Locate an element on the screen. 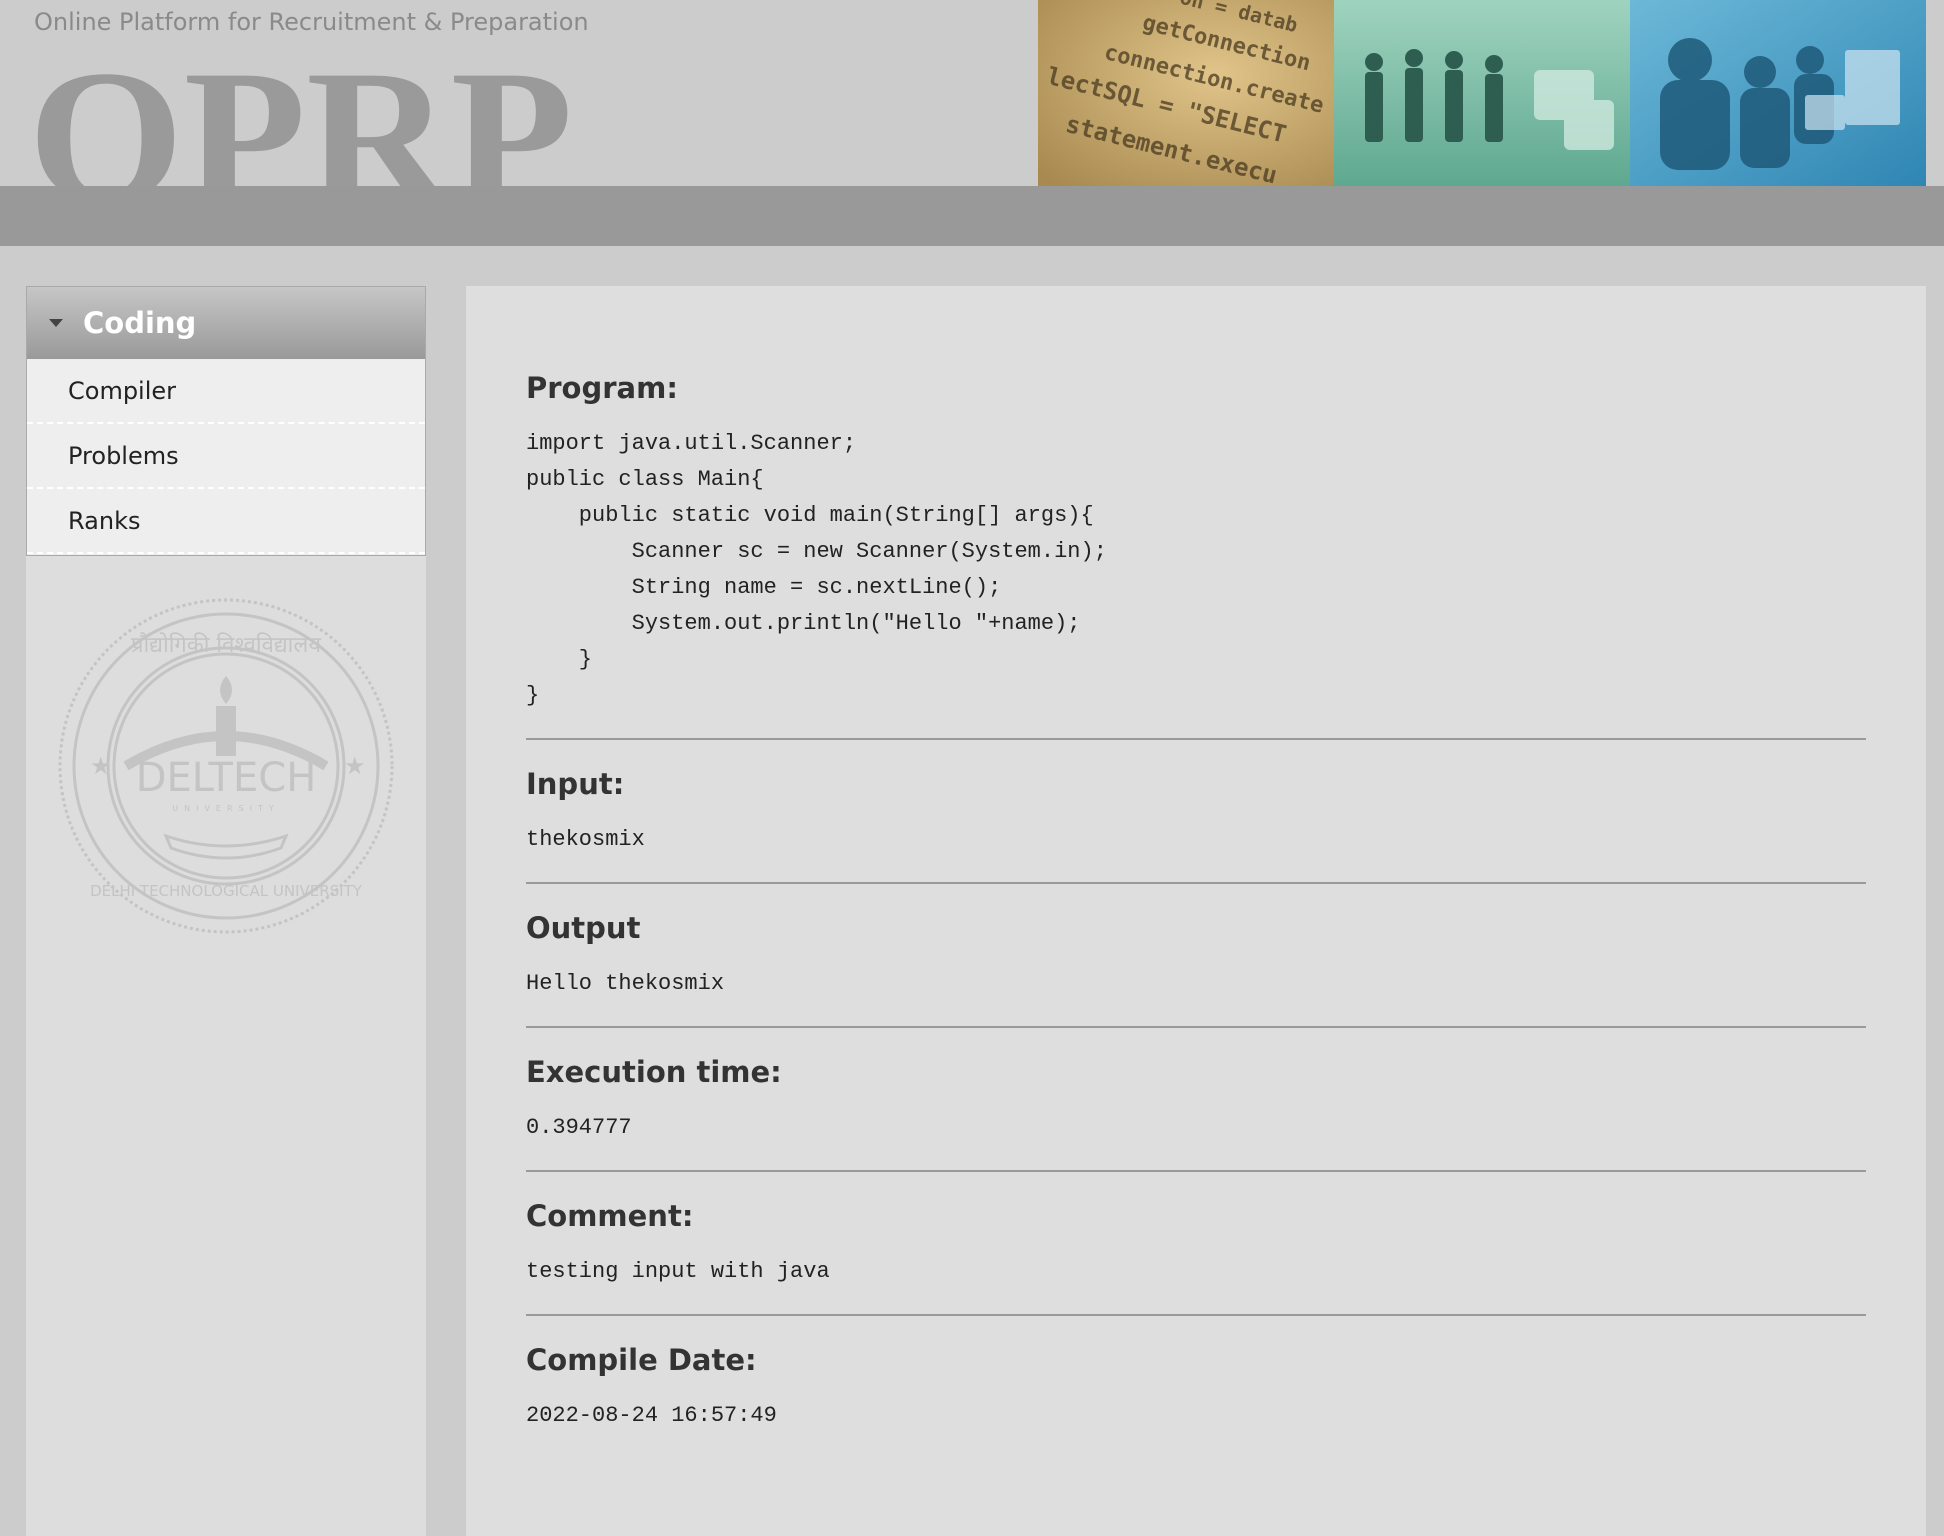 This screenshot has height=1536, width=1944. banner-team-image is located at coordinates (1482, 93).